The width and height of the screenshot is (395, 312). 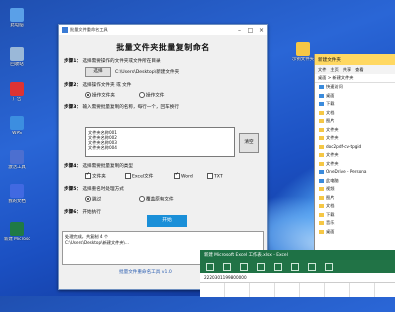 I want to click on nav-item: doc2pdf-cv-tpgid, so click(x=355, y=147).